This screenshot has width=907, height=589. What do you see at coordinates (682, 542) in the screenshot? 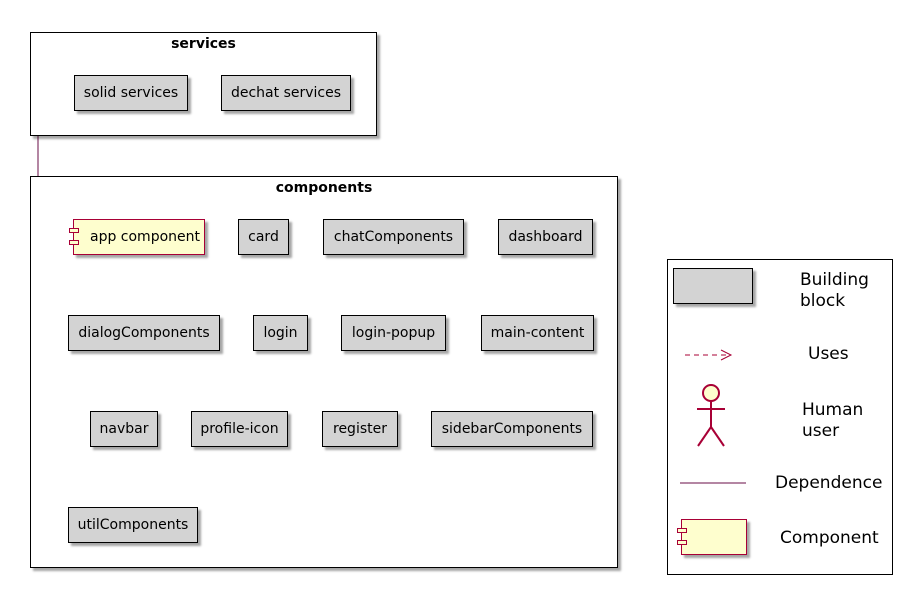
I see `legend-component-tab-bottom` at bounding box center [682, 542].